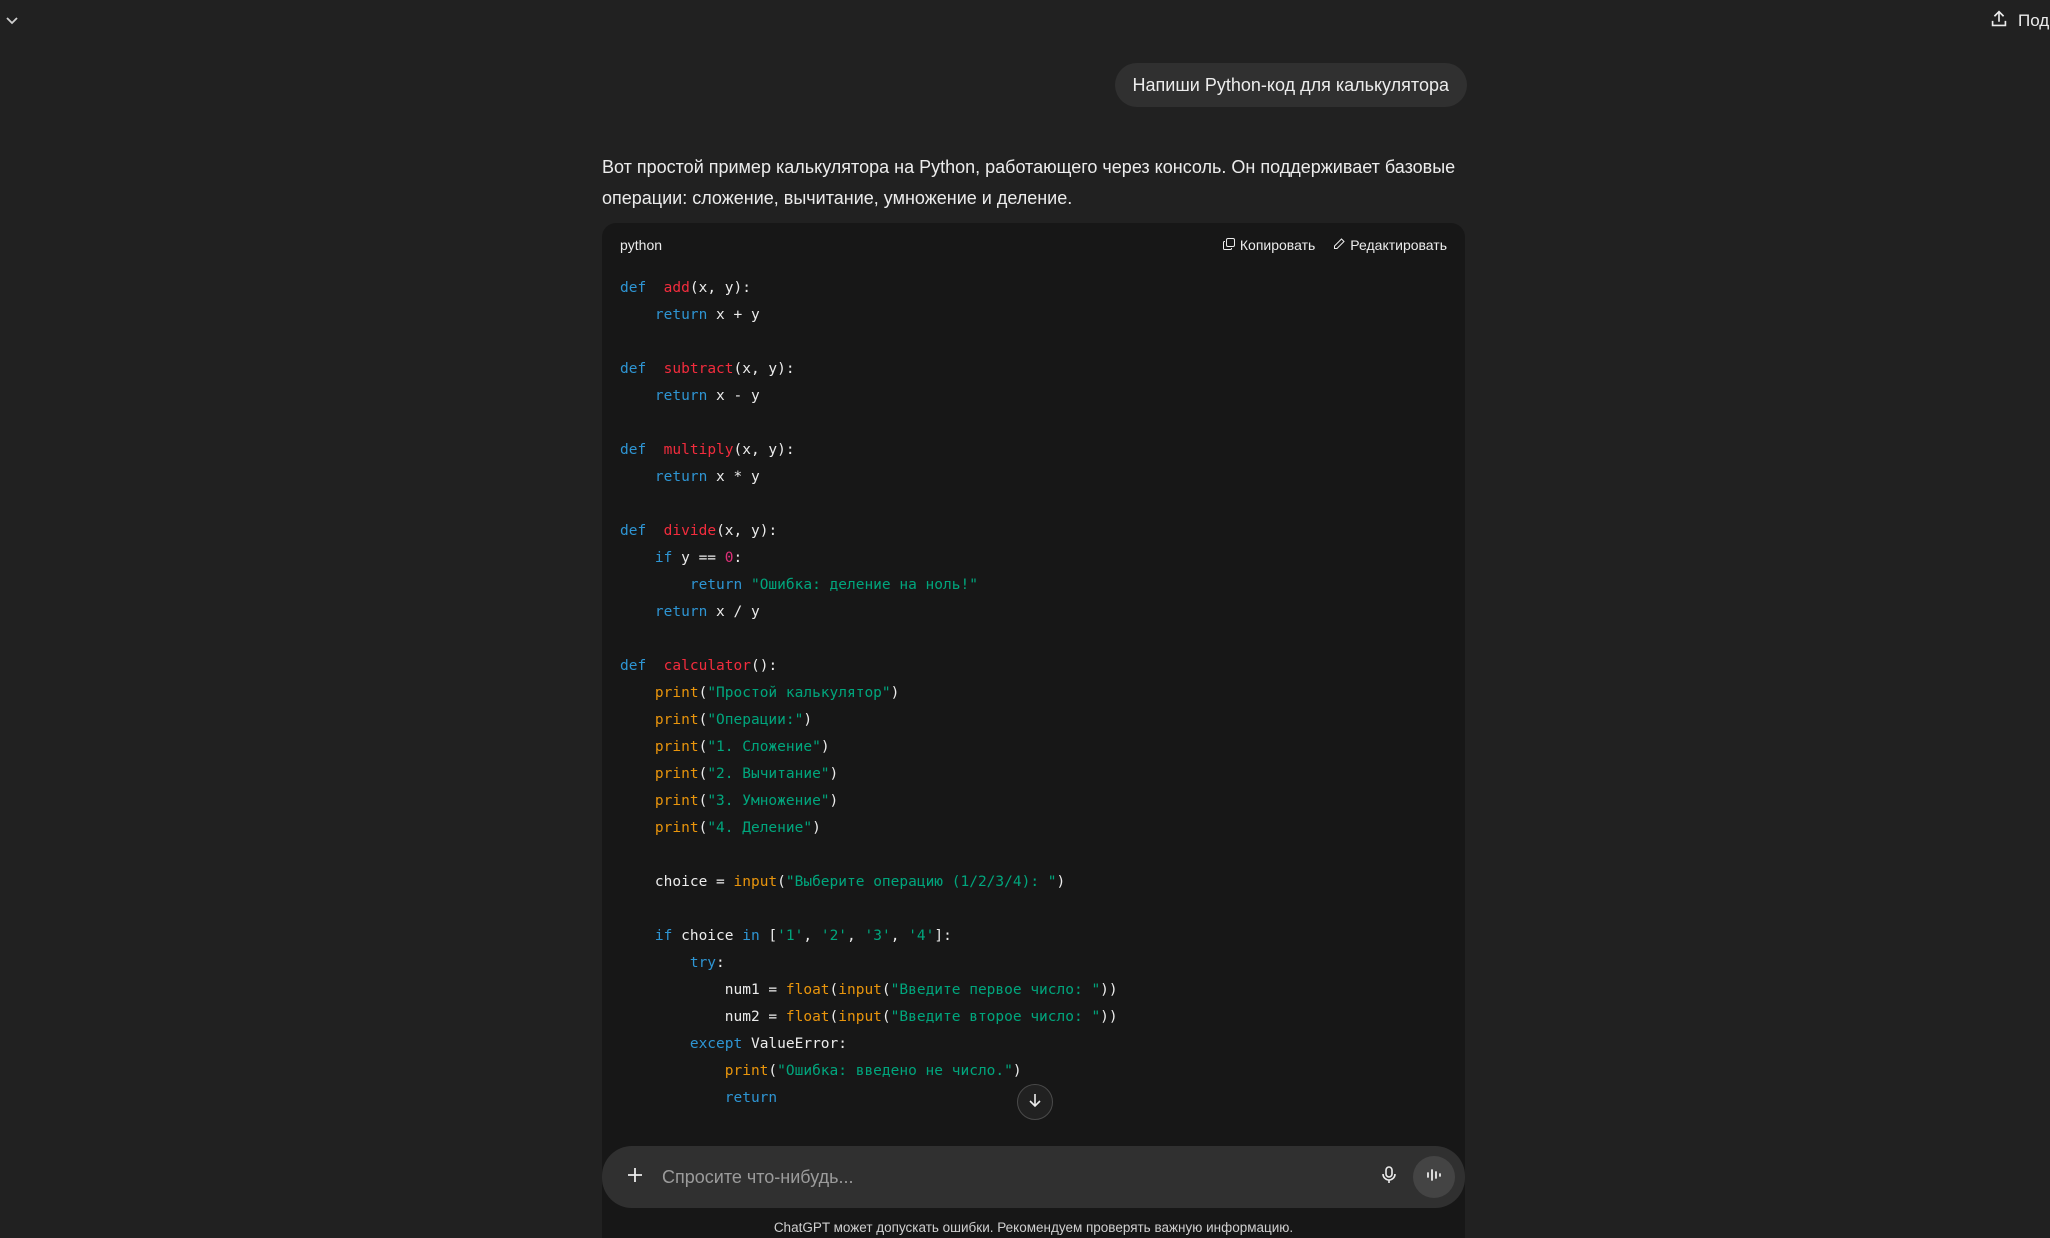 Image resolution: width=2050 pixels, height=1238 pixels. What do you see at coordinates (685, 288) in the screenshot?
I see `code-line: def add(x, y):` at bounding box center [685, 288].